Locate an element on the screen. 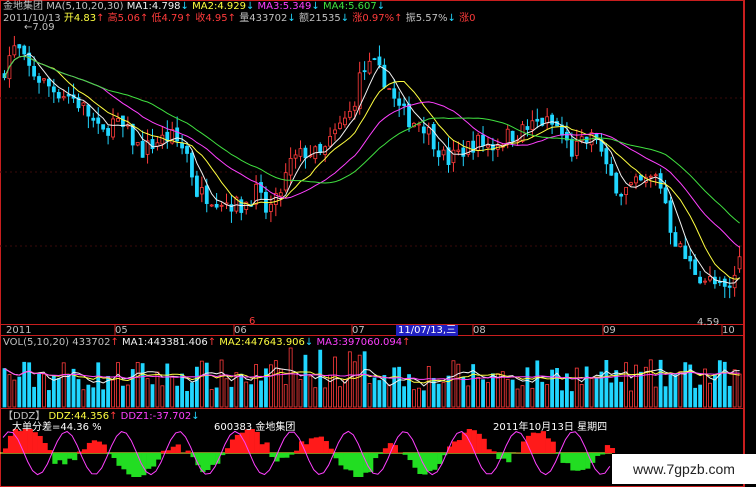 The height and width of the screenshot is (487, 756). vol-ma1-arrow: ↑ is located at coordinates (212, 342).